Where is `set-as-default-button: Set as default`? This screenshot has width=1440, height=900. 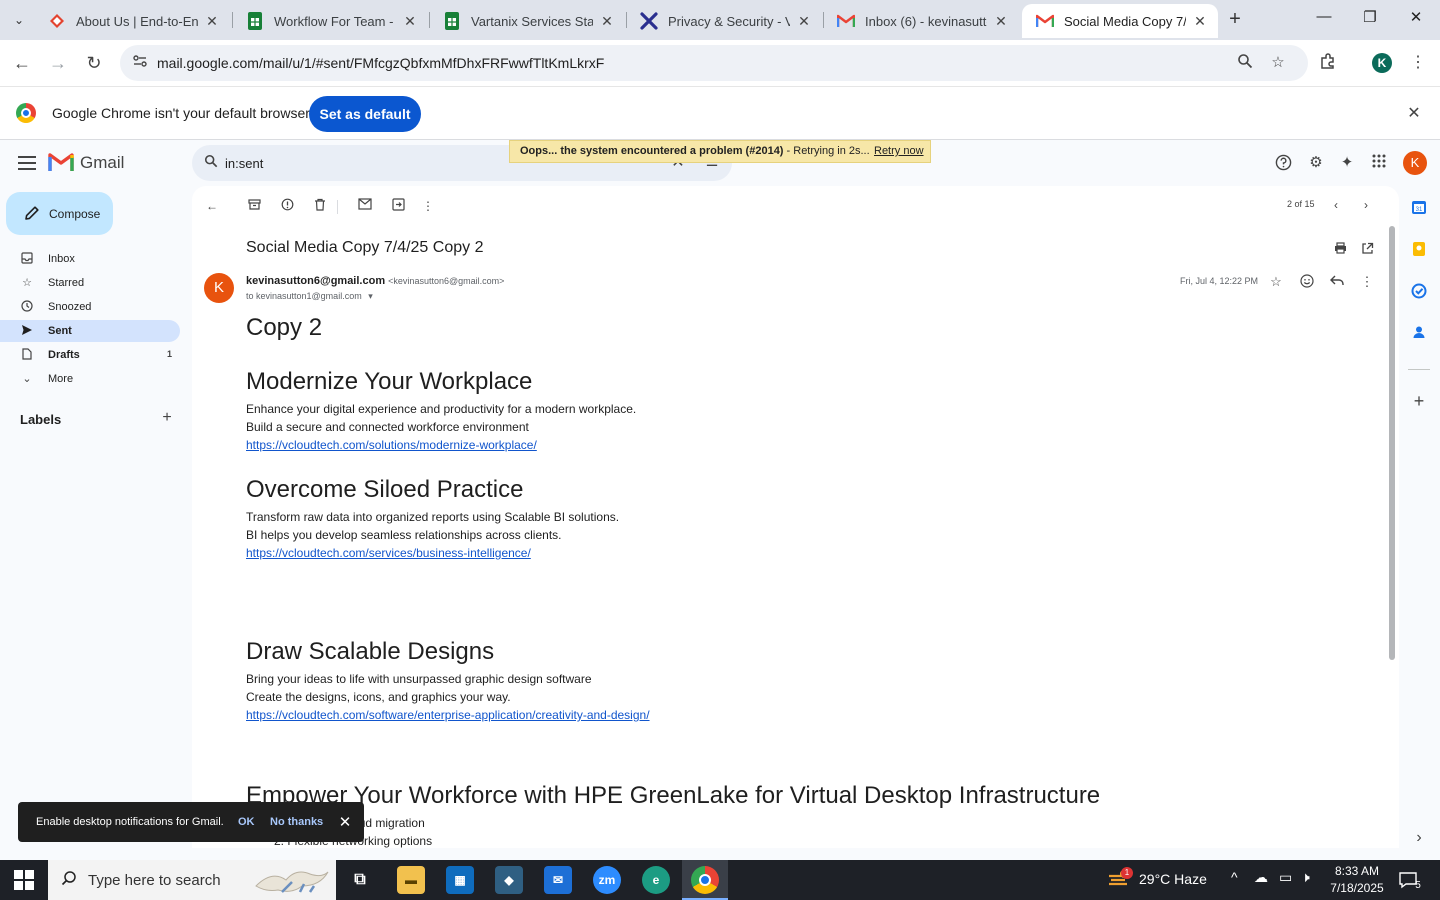 set-as-default-button: Set as default is located at coordinates (365, 114).